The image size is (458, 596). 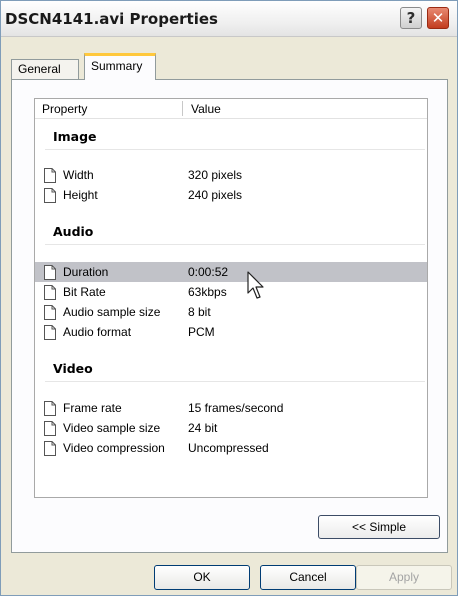 I want to click on title-bar: DSCN4141.avi Properties ? ✕, so click(x=229, y=19).